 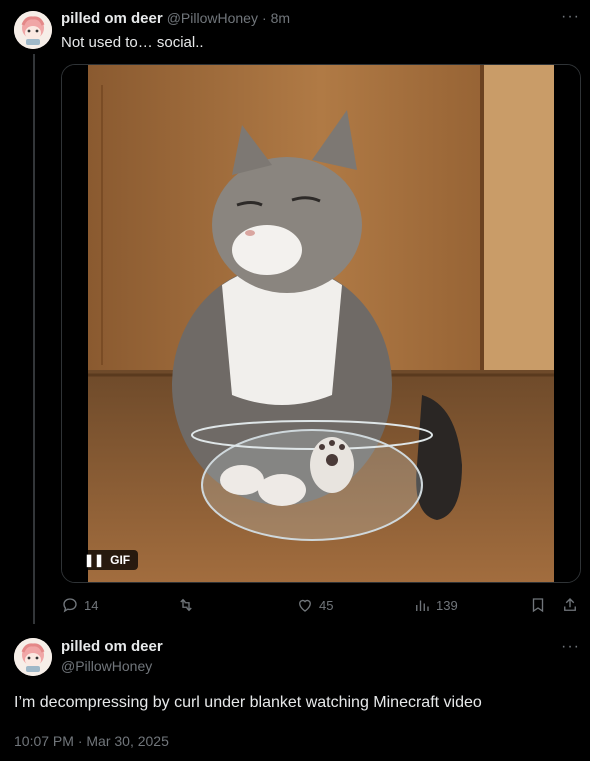 I want to click on reply-icon, so click(x=70, y=605).